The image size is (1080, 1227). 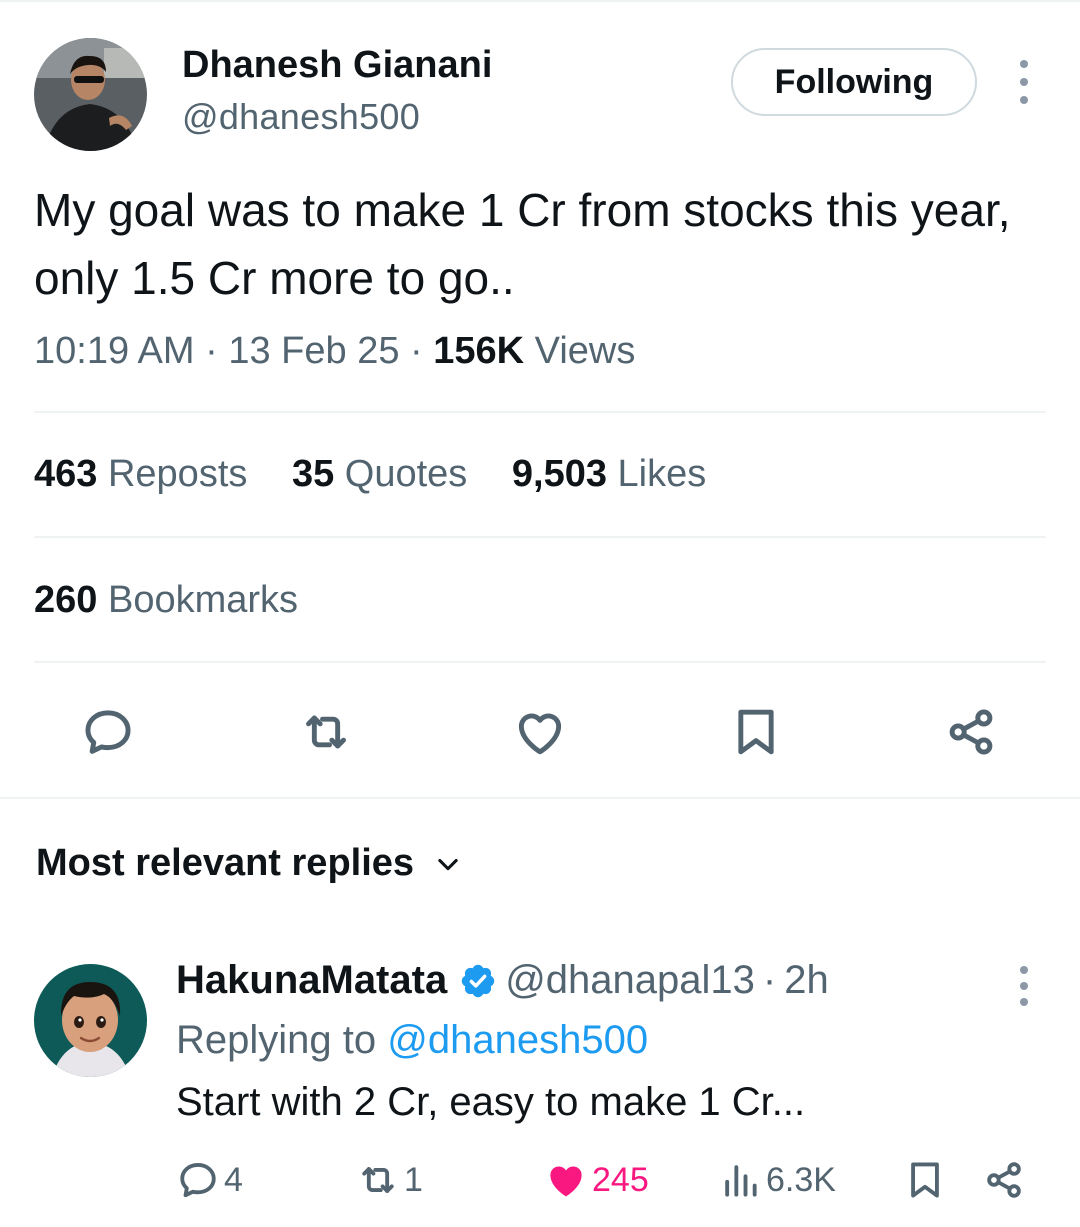 What do you see at coordinates (806, 980) in the screenshot?
I see `reply-time: 2h` at bounding box center [806, 980].